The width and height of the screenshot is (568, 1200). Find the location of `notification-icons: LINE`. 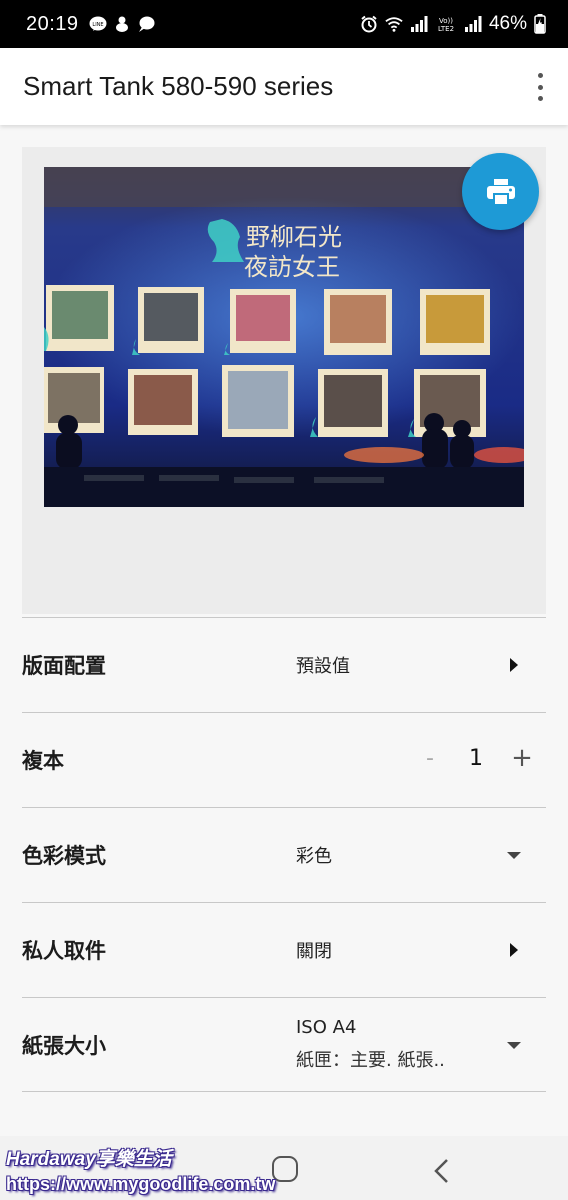

notification-icons: LINE is located at coordinates (122, 24).